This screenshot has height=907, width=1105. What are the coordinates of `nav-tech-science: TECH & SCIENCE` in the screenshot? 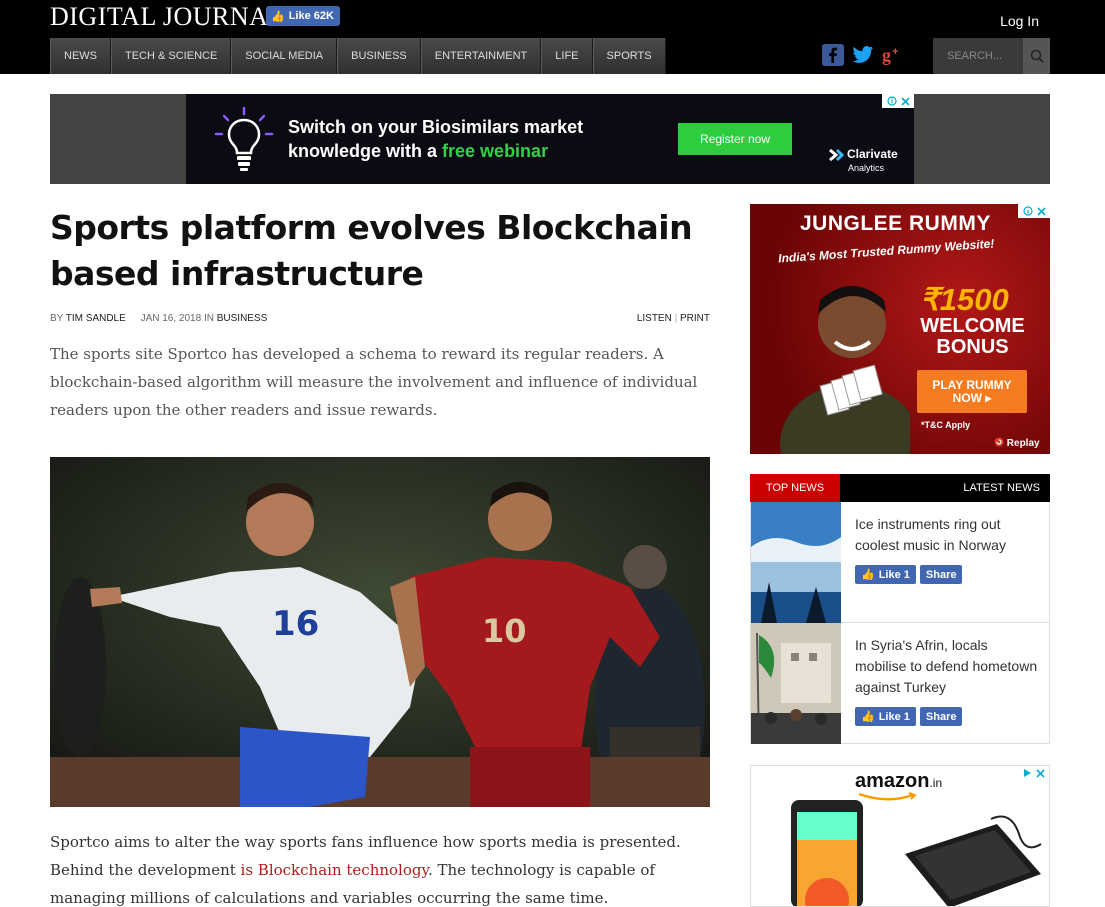 It's located at (171, 56).